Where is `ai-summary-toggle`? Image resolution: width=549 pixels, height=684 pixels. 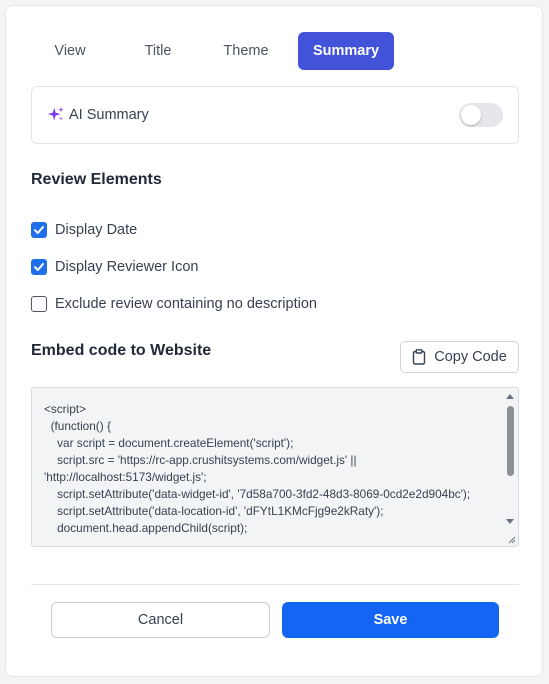
ai-summary-toggle is located at coordinates (481, 115).